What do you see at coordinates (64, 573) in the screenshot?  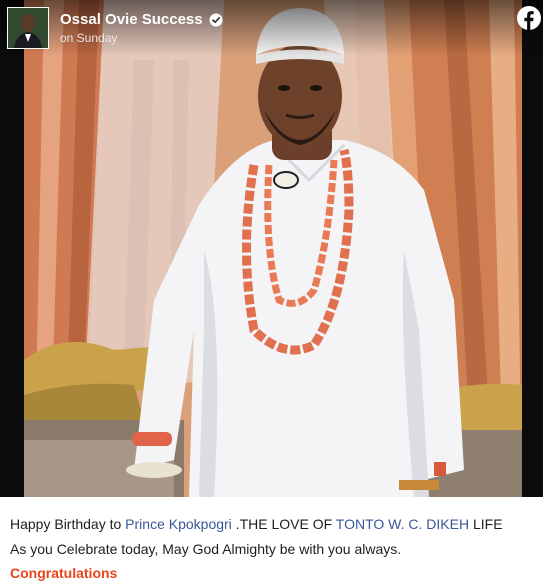 I see `caption-congratulations: Congratulations` at bounding box center [64, 573].